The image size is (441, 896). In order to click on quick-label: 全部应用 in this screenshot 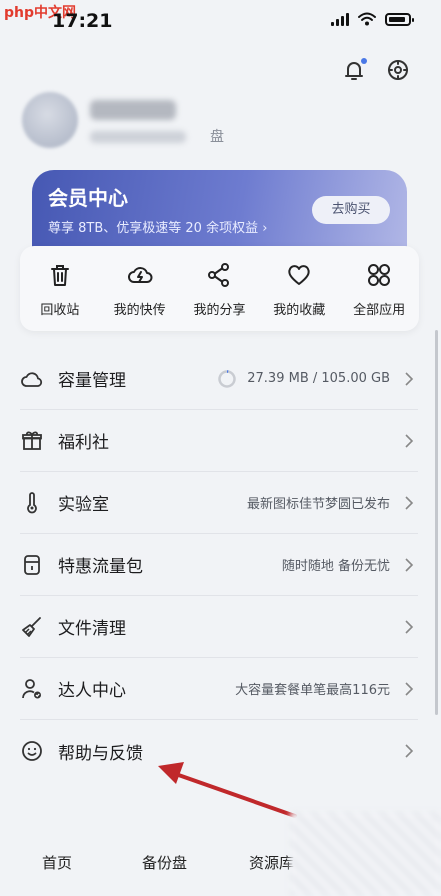, I will do `click(379, 310)`.